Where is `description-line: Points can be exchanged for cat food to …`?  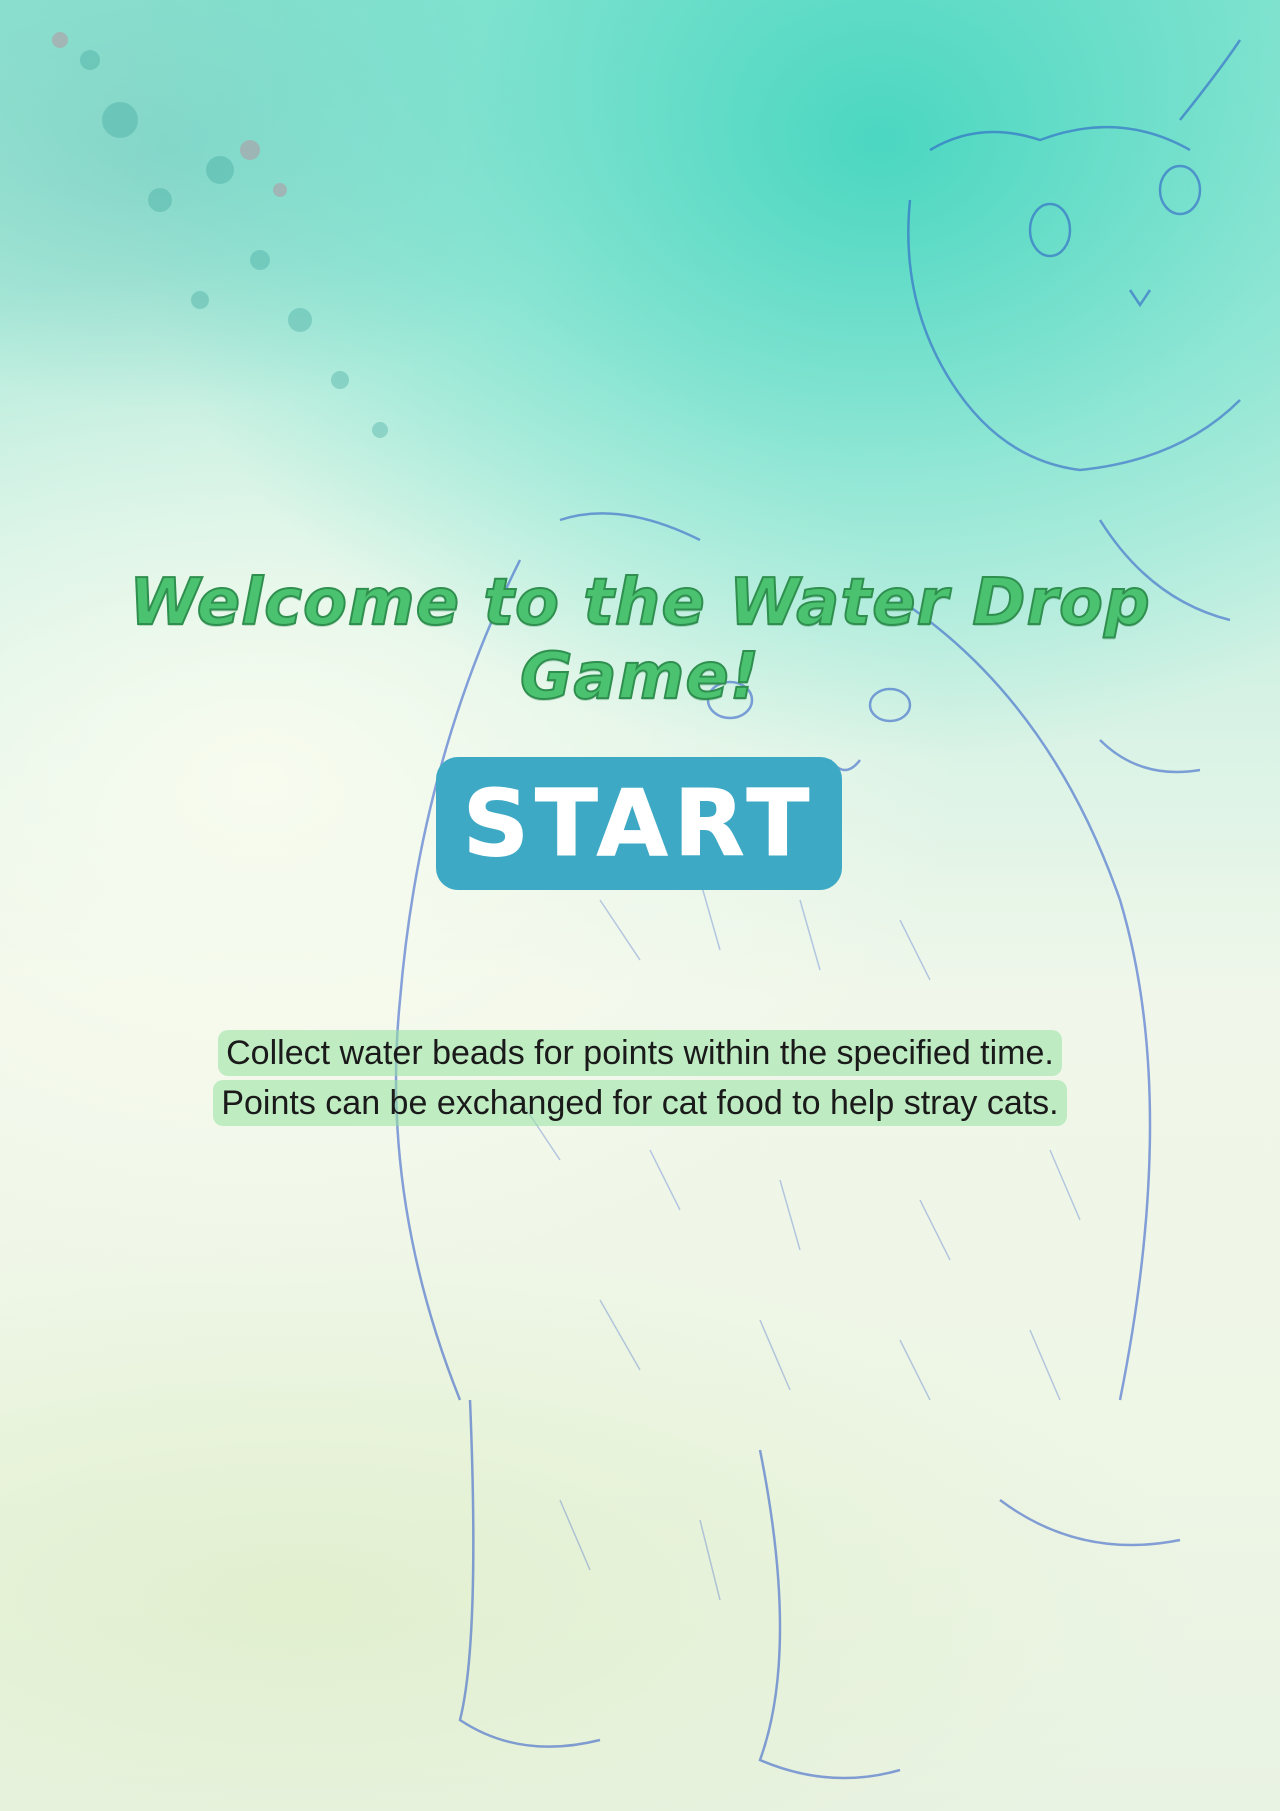 description-line: Points can be exchanged for cat food to … is located at coordinates (640, 1103).